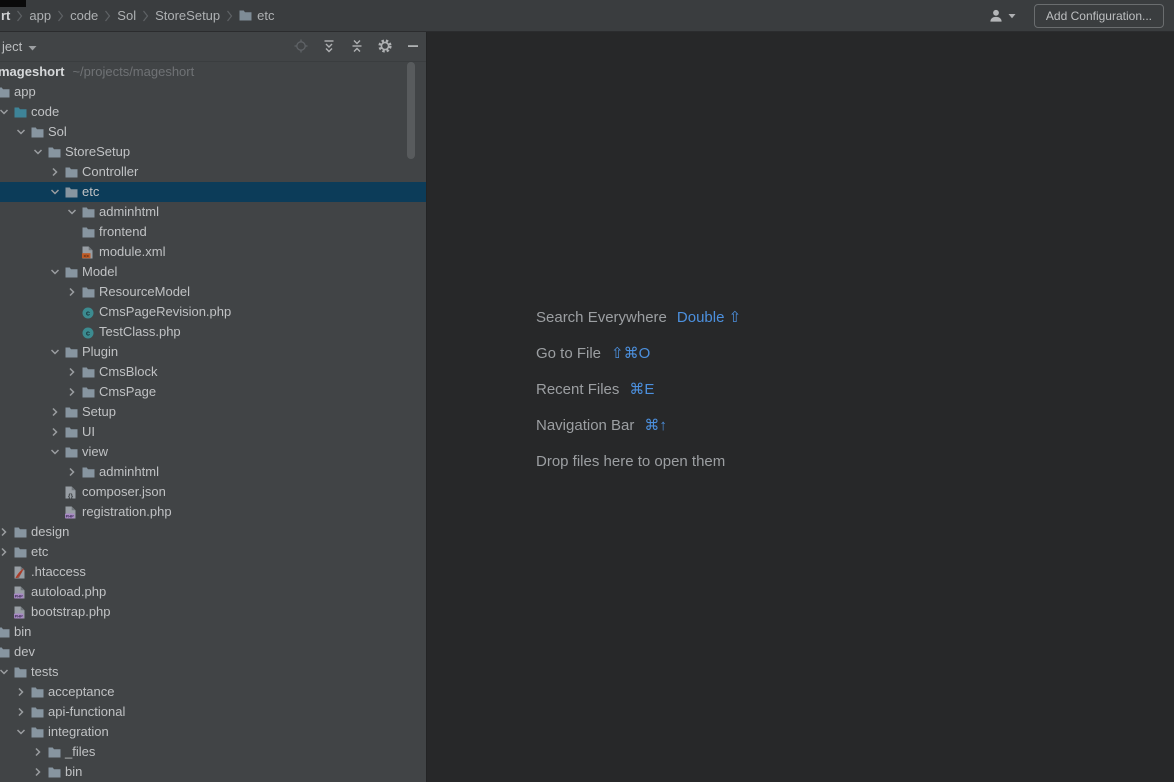 The image size is (1174, 782). What do you see at coordinates (213, 152) in the screenshot?
I see `tree-item-storesetup: StoreSetup` at bounding box center [213, 152].